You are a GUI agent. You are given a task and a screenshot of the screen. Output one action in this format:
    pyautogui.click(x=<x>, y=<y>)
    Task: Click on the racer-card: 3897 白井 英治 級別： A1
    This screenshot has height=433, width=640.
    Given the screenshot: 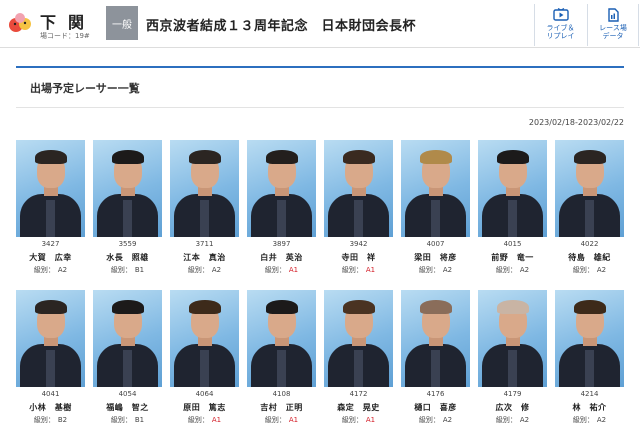 What is the action you would take?
    pyautogui.click(x=281, y=214)
    